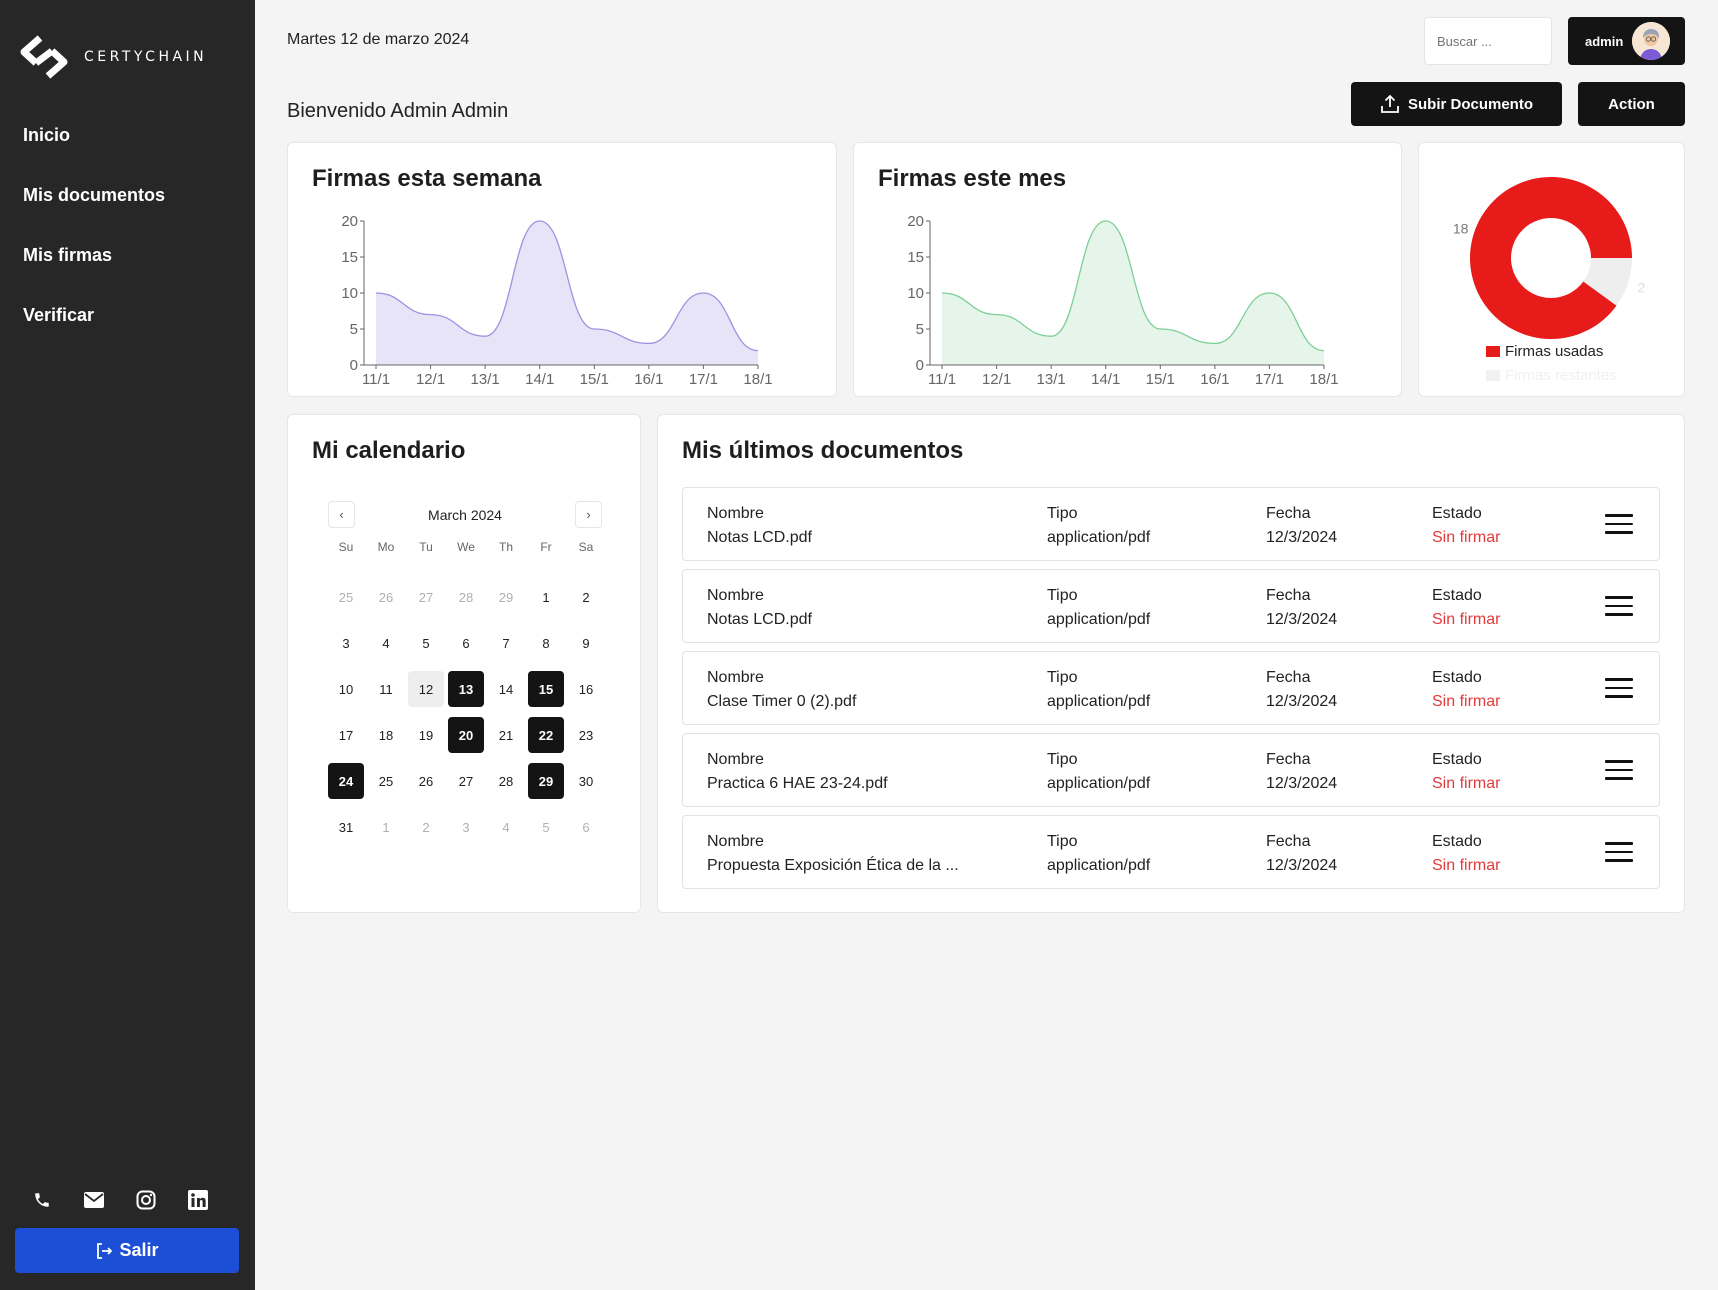 Image resolution: width=1718 pixels, height=1290 pixels. I want to click on upload-document-button: Subir Documento, so click(1456, 104).